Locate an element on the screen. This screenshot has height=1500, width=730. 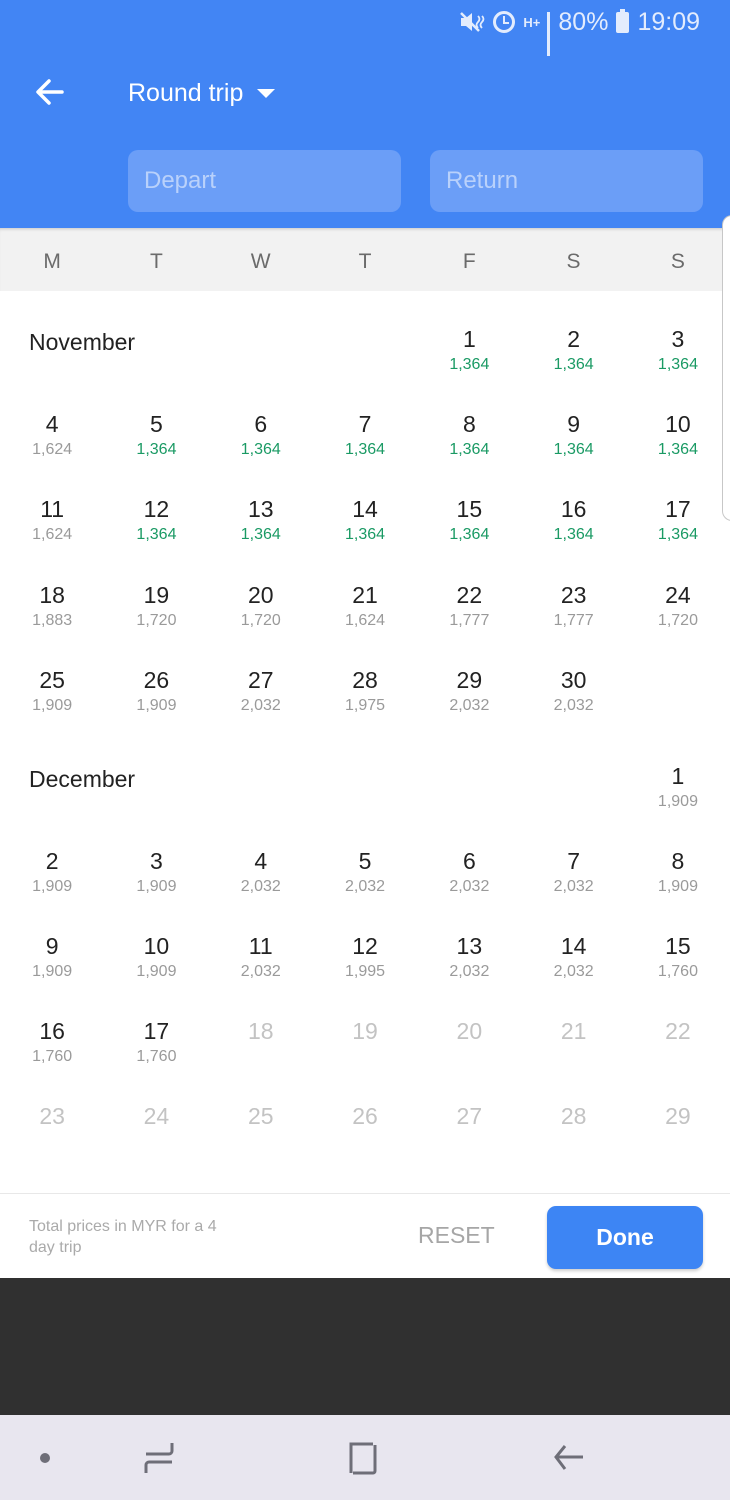
calendar-day: 25 1,909 is located at coordinates (52, 701).